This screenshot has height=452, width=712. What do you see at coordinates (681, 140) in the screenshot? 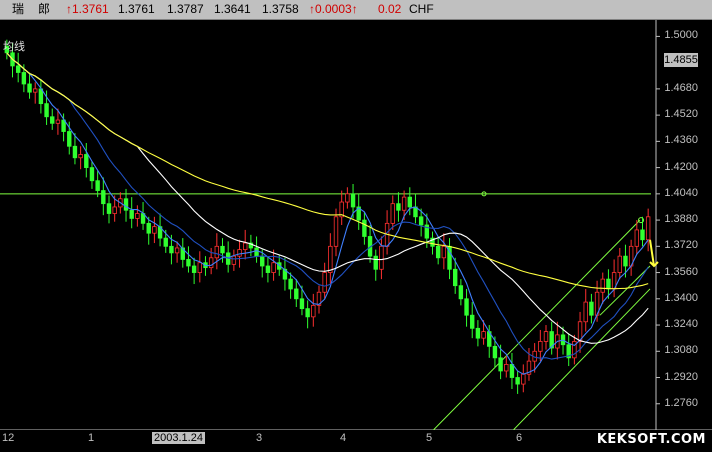
I see `y-tick-label: 1.4360` at bounding box center [681, 140].